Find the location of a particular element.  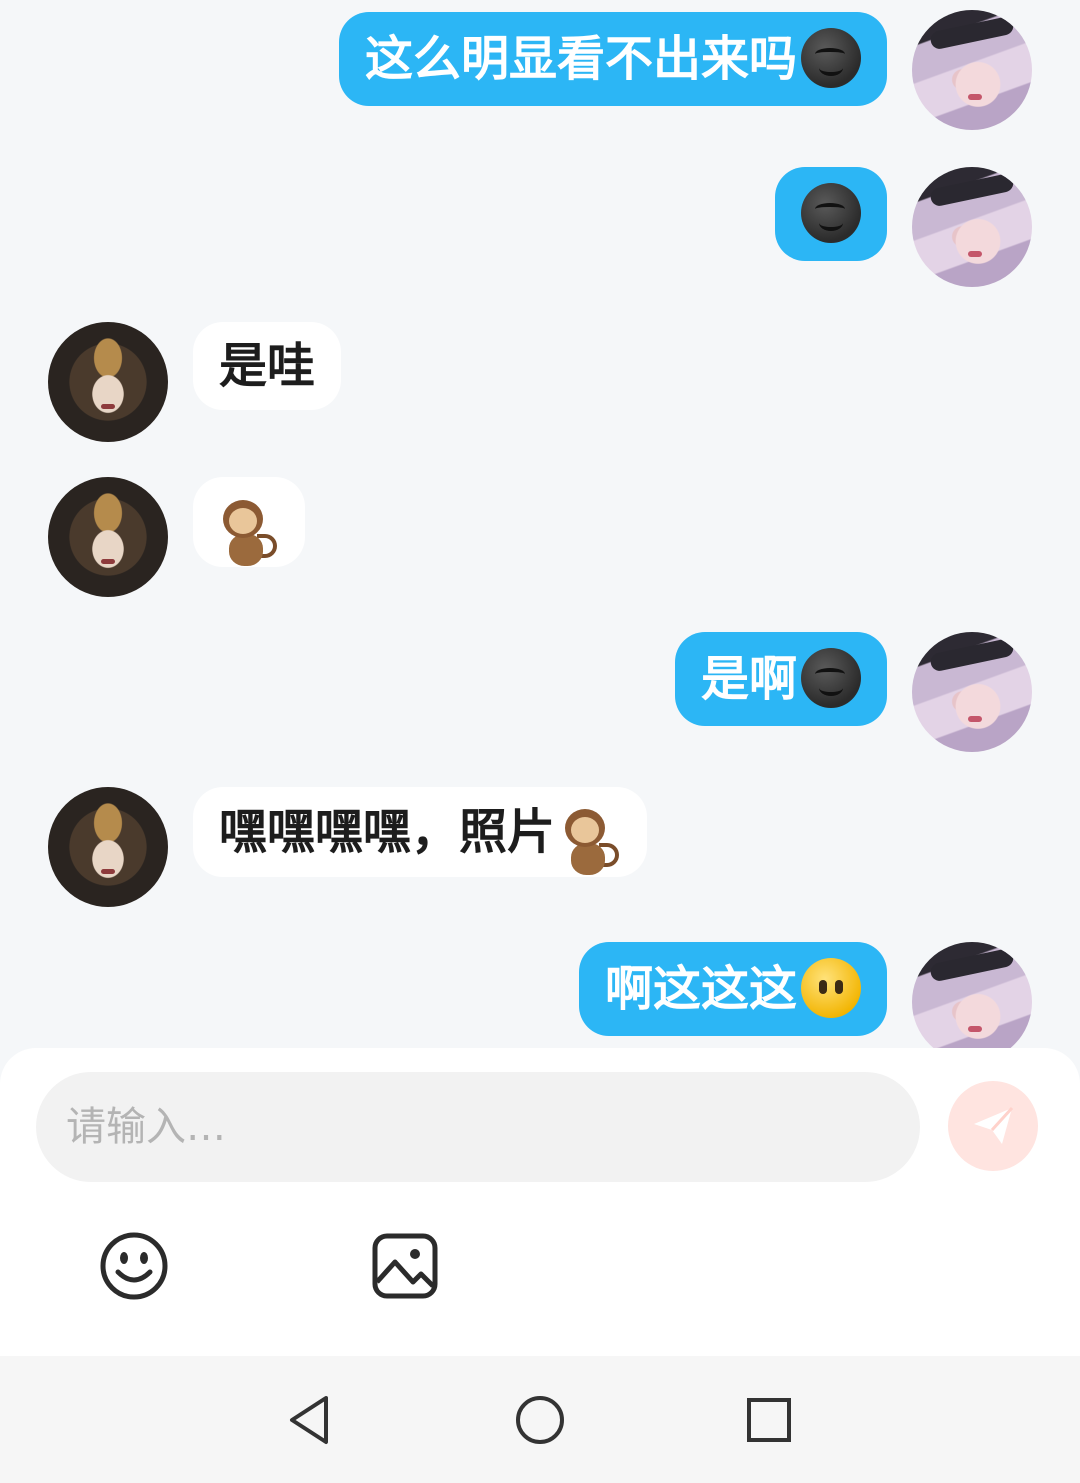

image-icon is located at coordinates (405, 1266).